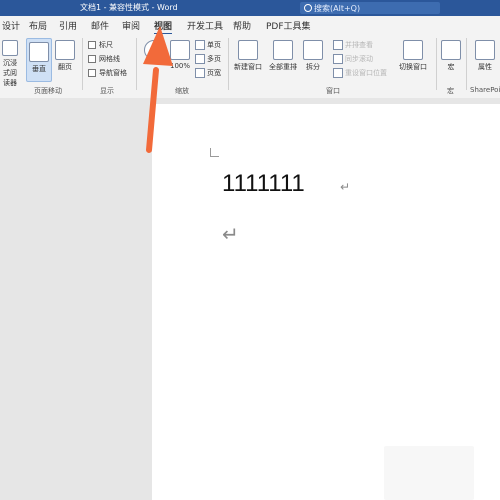 Image resolution: width=500 pixels, height=500 pixels. What do you see at coordinates (200, 59) in the screenshot?
I see `multi-page-icon` at bounding box center [200, 59].